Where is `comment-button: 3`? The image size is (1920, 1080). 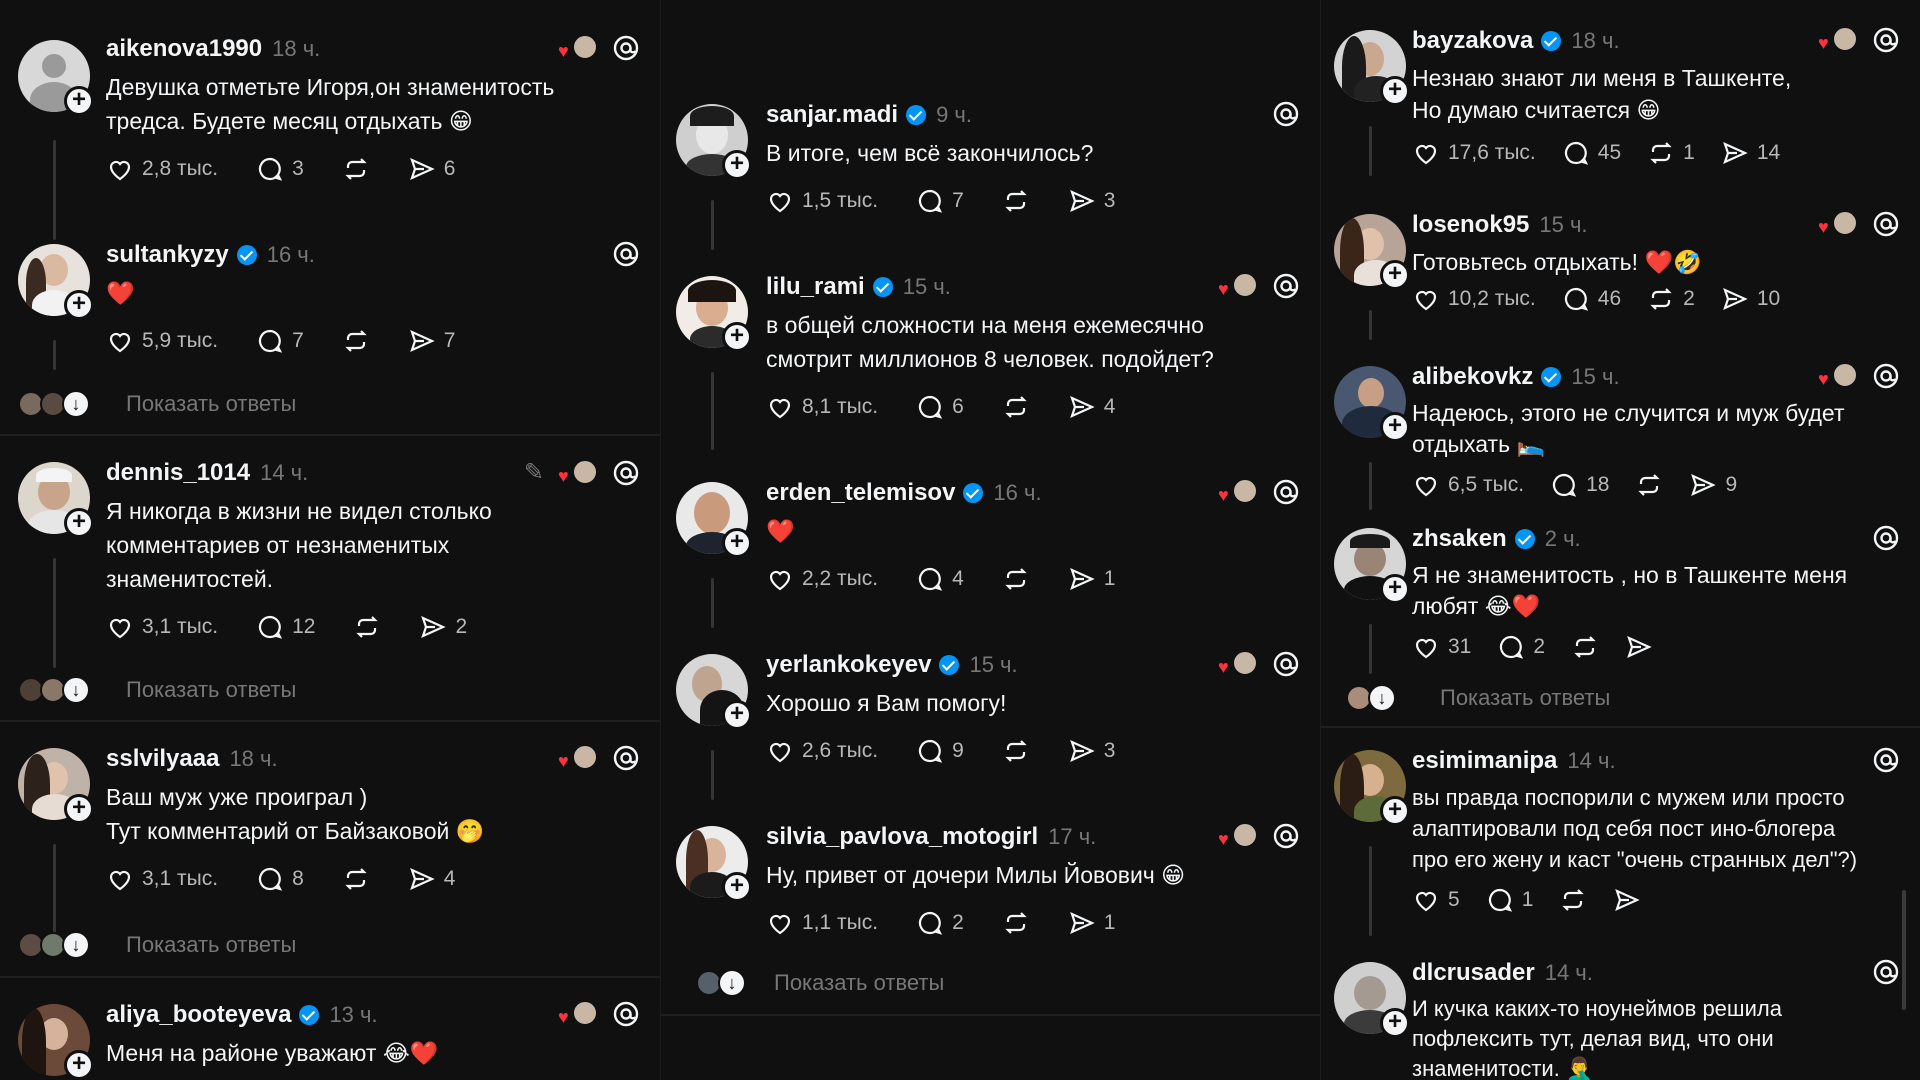 comment-button: 3 is located at coordinates (280, 169).